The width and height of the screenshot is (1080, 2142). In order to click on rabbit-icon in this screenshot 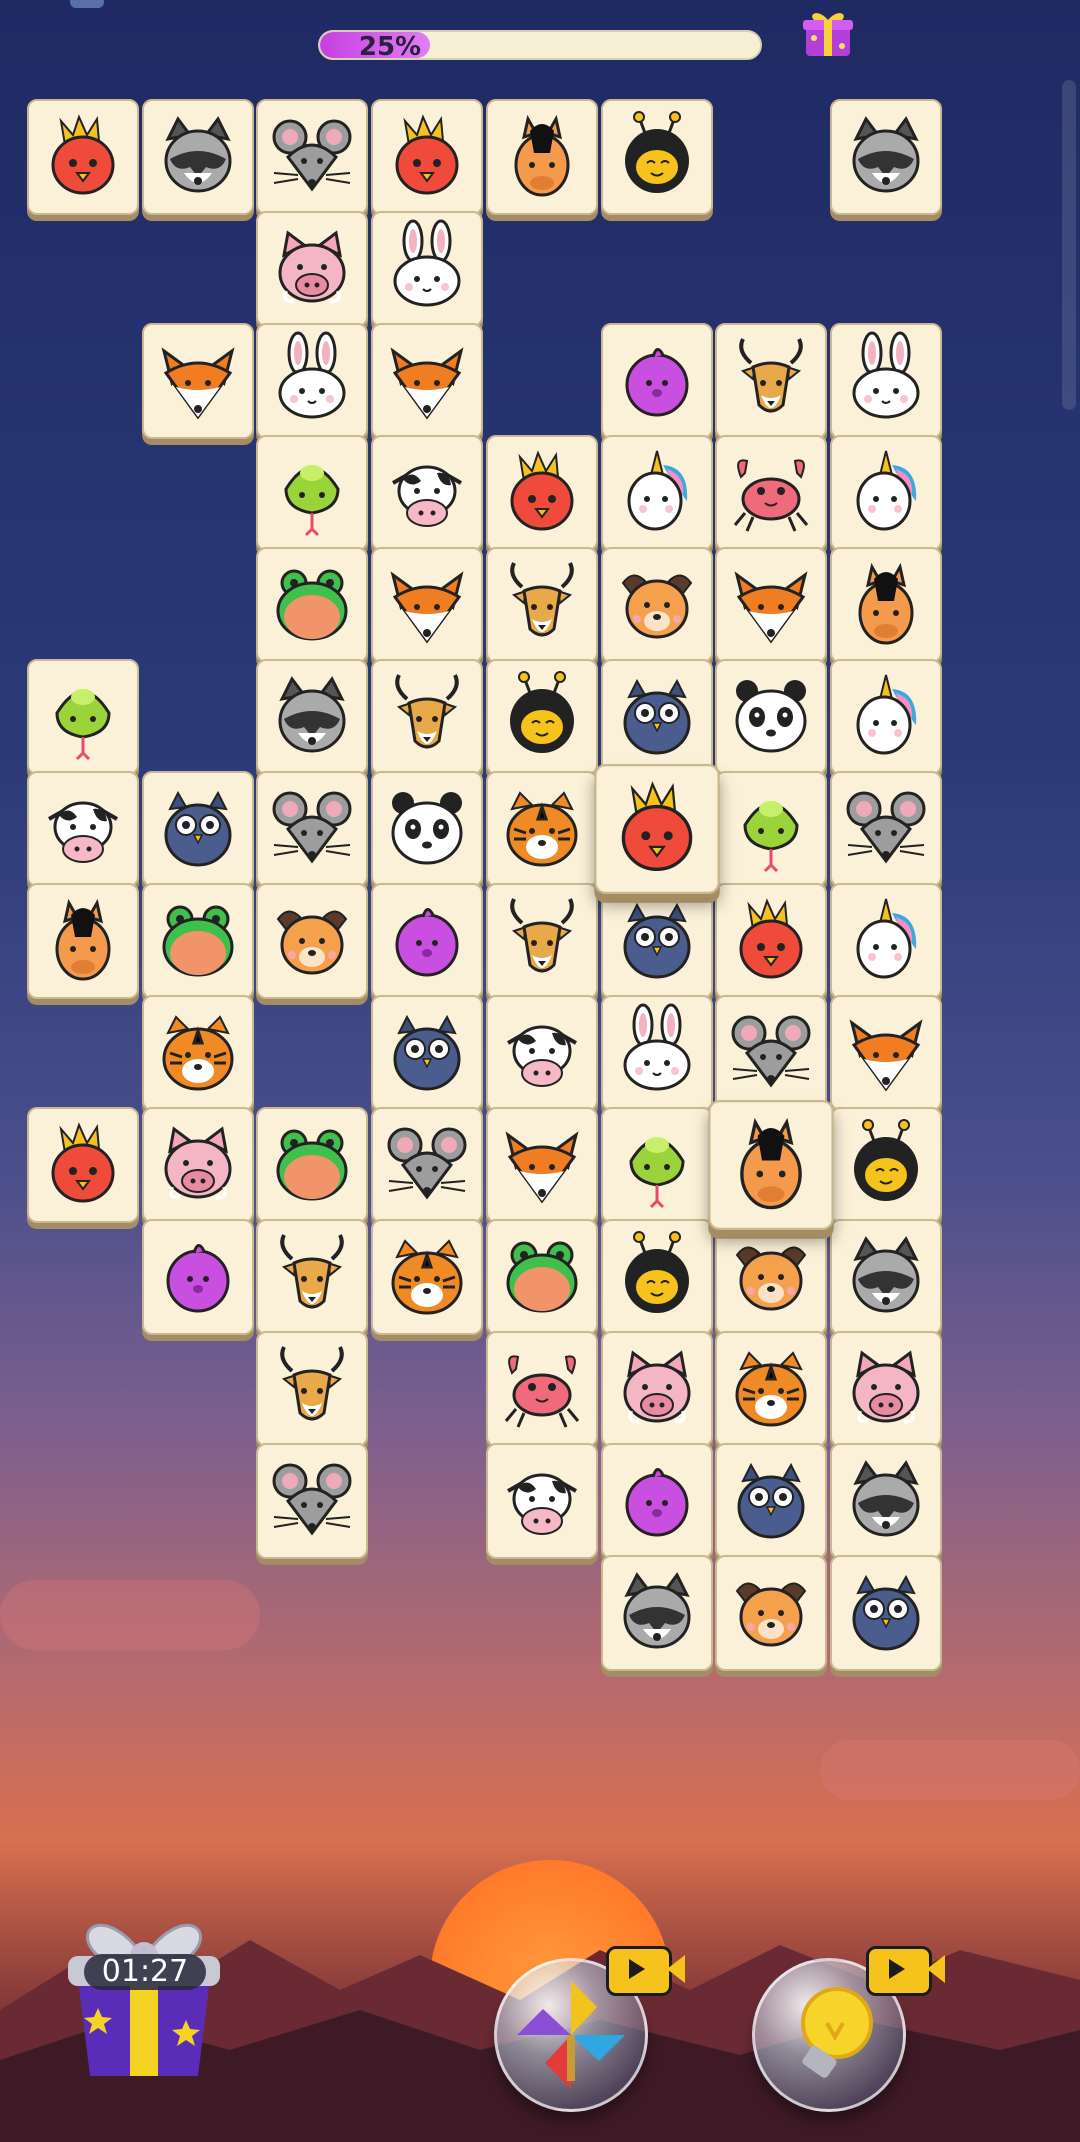, I will do `click(312, 375)`.